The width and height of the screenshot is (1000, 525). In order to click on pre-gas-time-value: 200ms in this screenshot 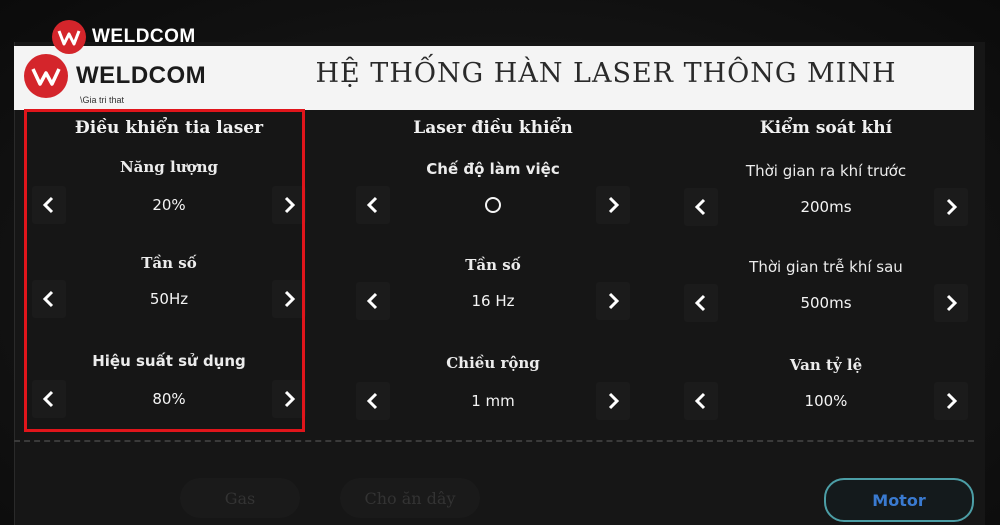, I will do `click(826, 207)`.